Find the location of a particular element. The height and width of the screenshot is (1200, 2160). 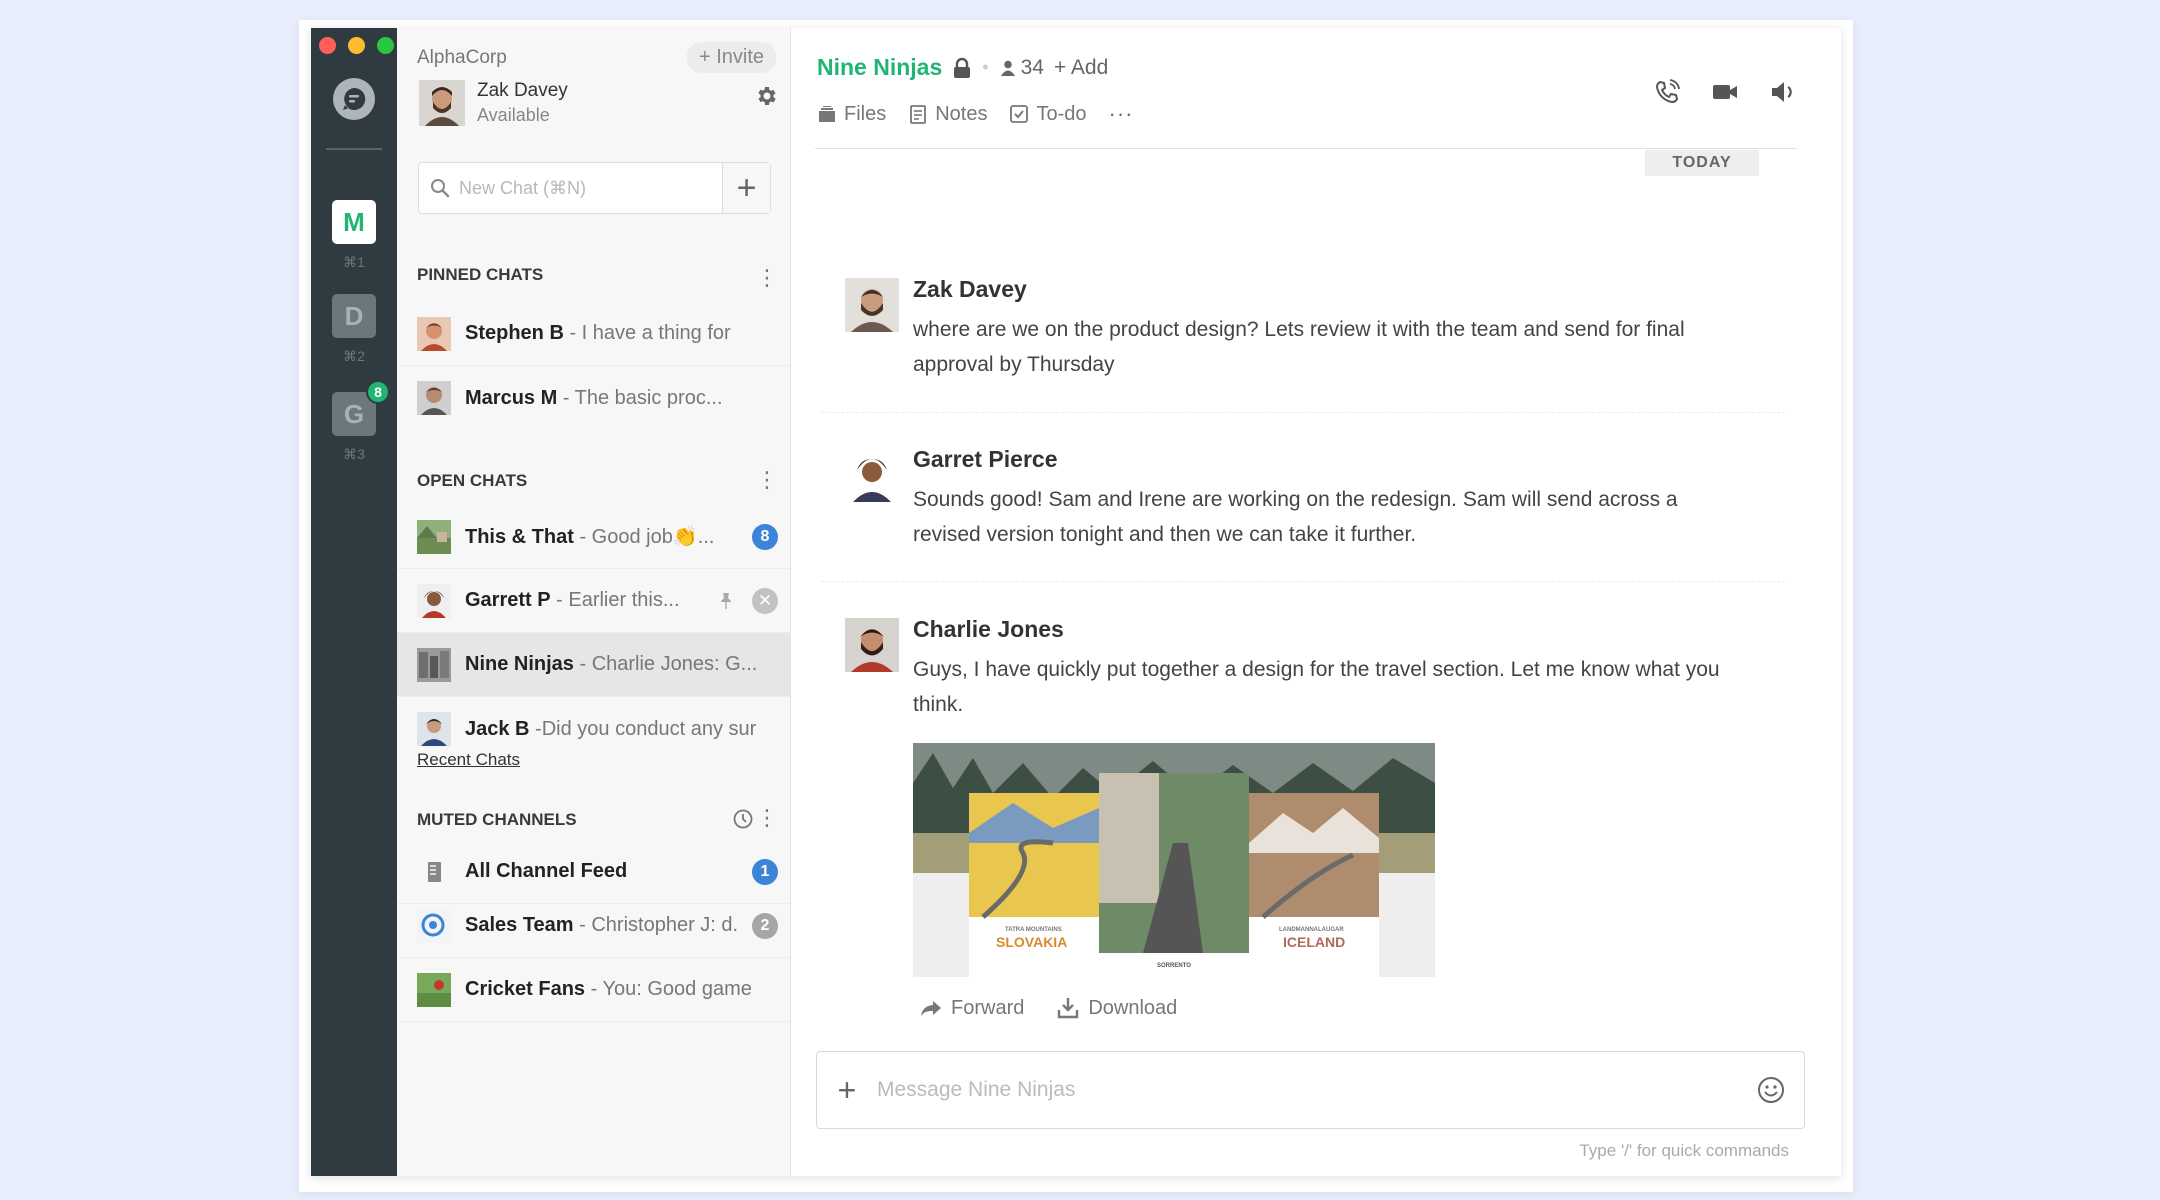

forward-button: Forward is located at coordinates (971, 1008).